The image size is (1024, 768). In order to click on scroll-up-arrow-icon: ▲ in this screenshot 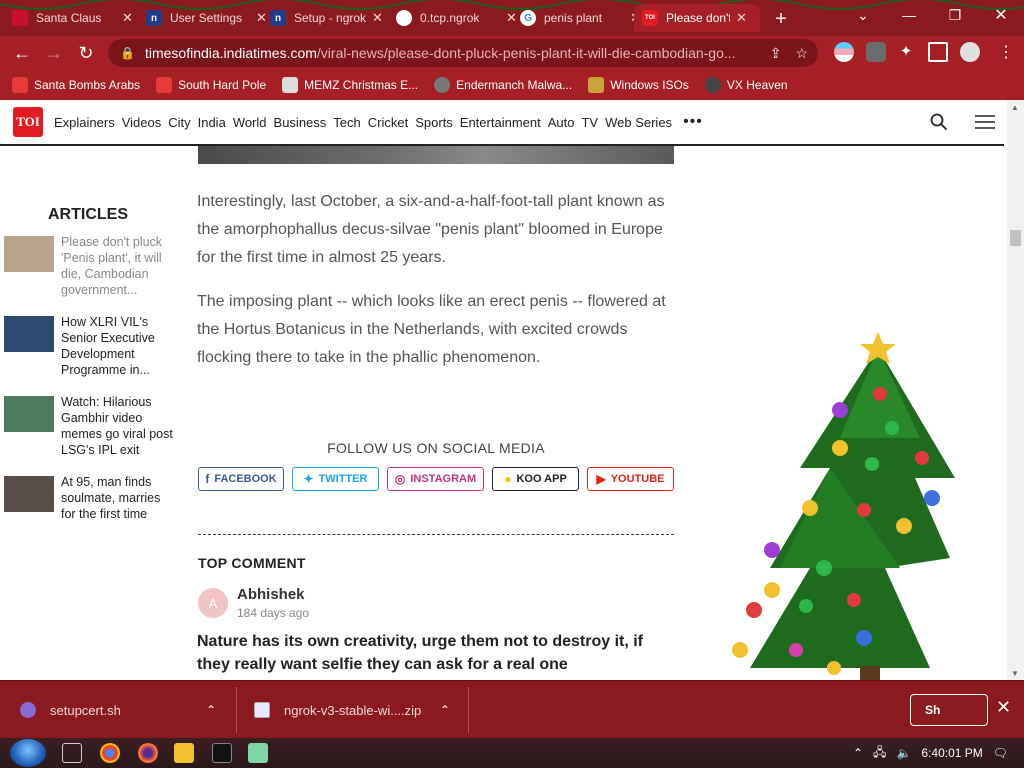, I will do `click(1015, 107)`.